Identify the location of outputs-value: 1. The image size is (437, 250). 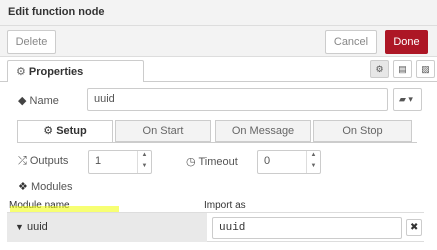
(98, 161).